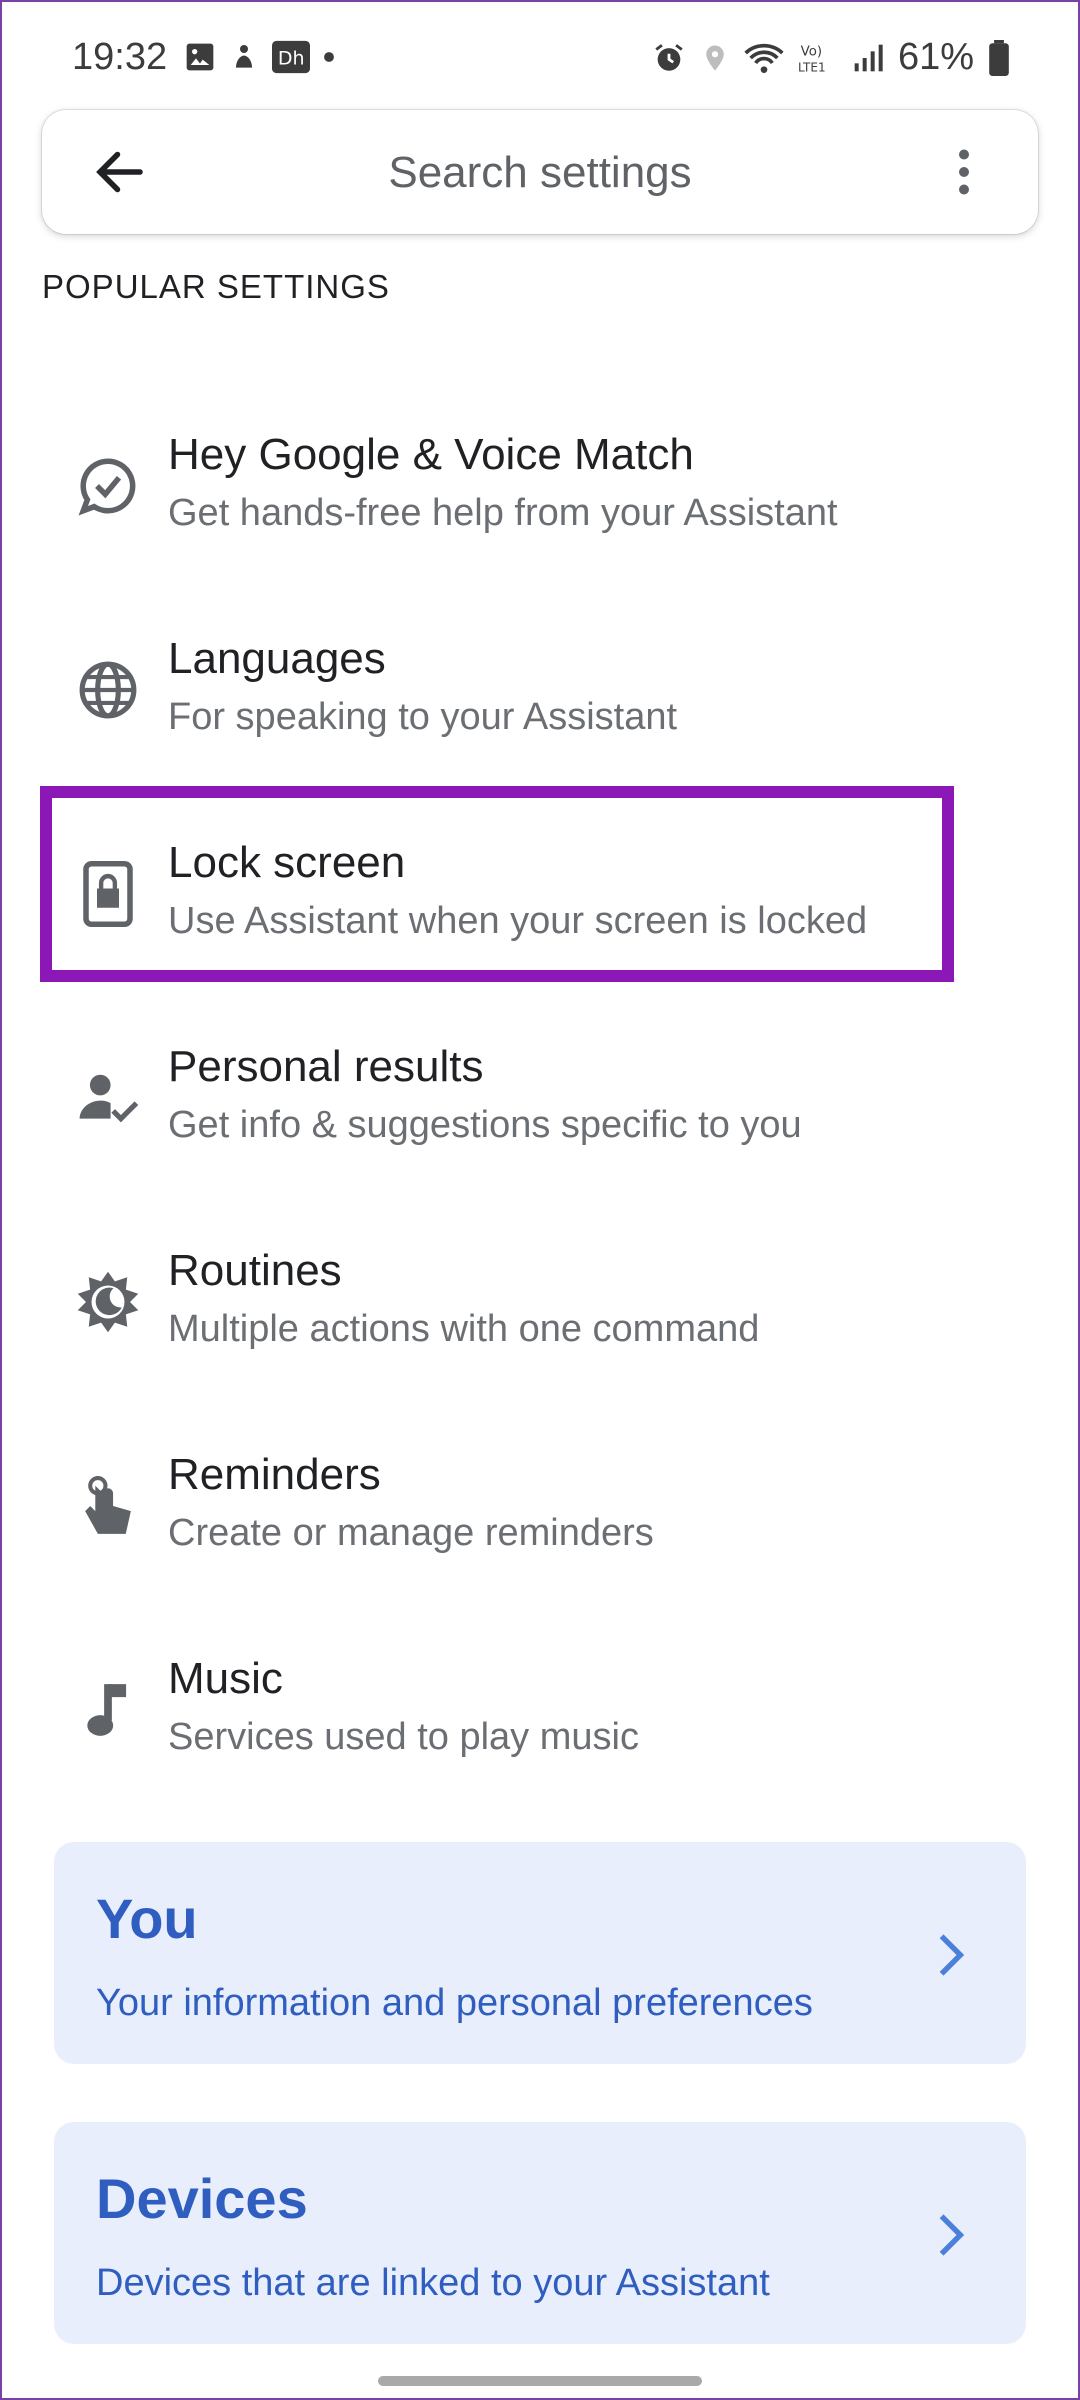 Image resolution: width=1080 pixels, height=2400 pixels. Describe the element at coordinates (485, 1125) in the screenshot. I see `item-subtitle: Get info & suggestions specific to you` at that location.